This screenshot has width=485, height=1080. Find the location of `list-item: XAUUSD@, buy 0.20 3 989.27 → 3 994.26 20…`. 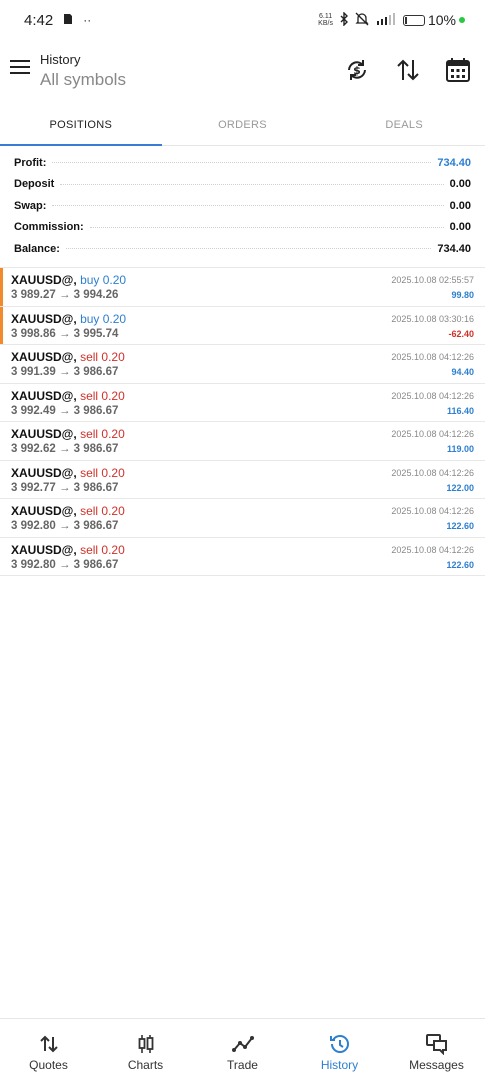

list-item: XAUUSD@, buy 0.20 3 989.27 → 3 994.26 20… is located at coordinates (242, 287).